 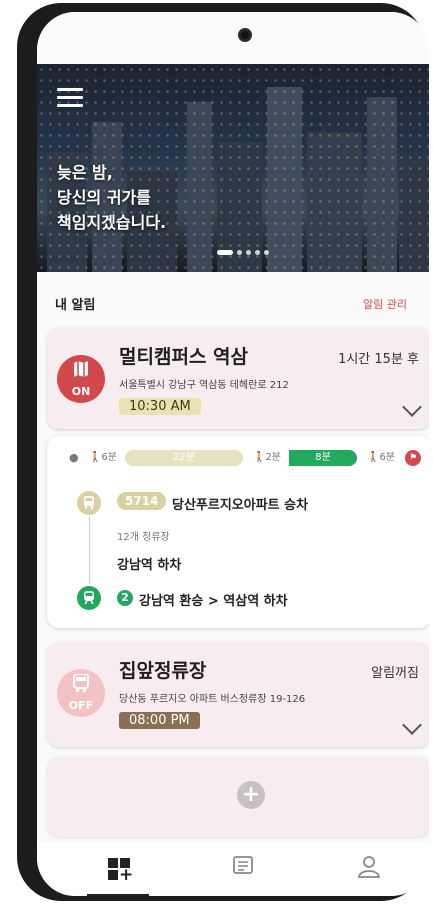 I want to click on hero-slogan: 늦은 밤, 당신의 귀가를 책임지겠습니다., so click(x=111, y=197).